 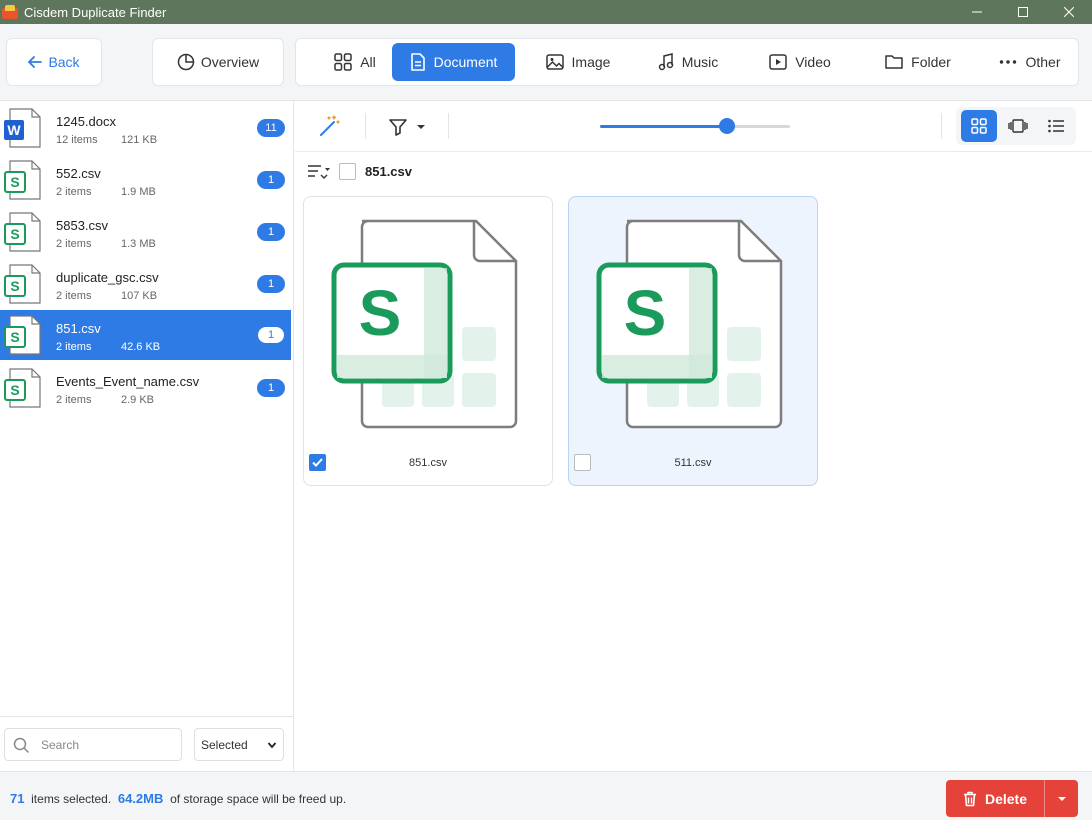 What do you see at coordinates (10, 12) in the screenshot?
I see `app-logo-icon` at bounding box center [10, 12].